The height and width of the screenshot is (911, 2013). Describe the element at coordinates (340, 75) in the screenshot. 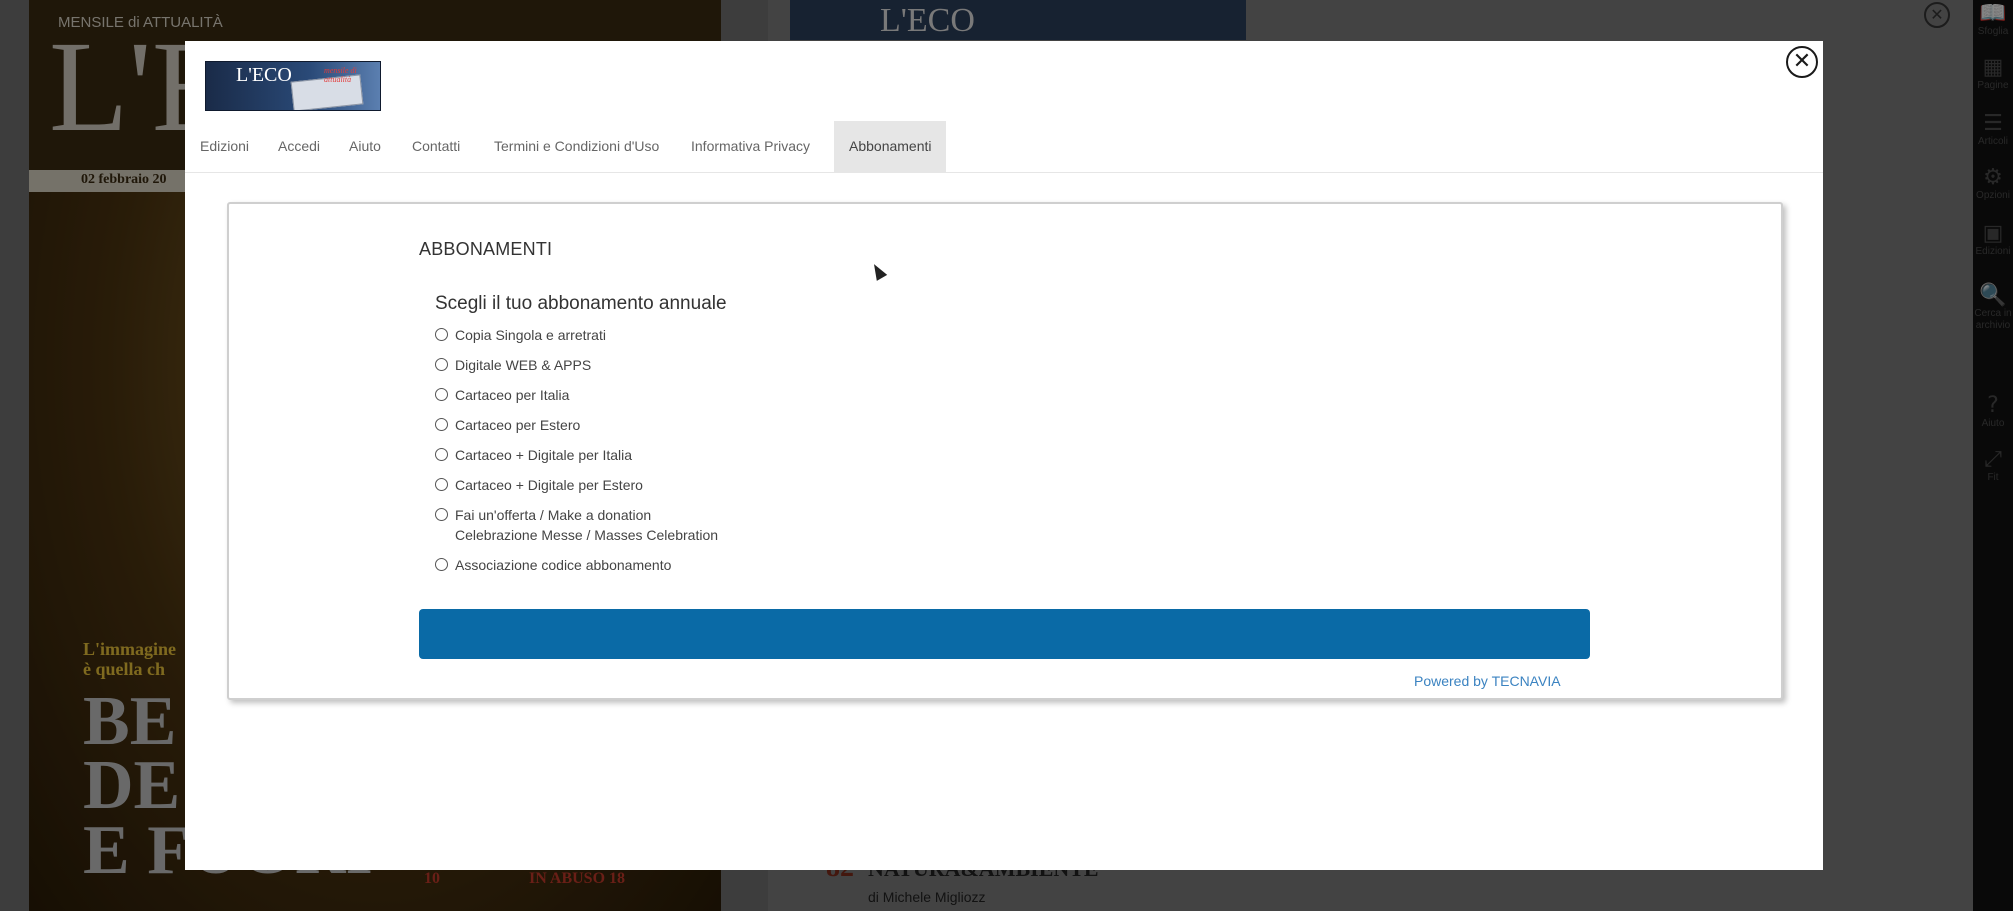

I see `logo-tagline: mensile di attualità` at that location.